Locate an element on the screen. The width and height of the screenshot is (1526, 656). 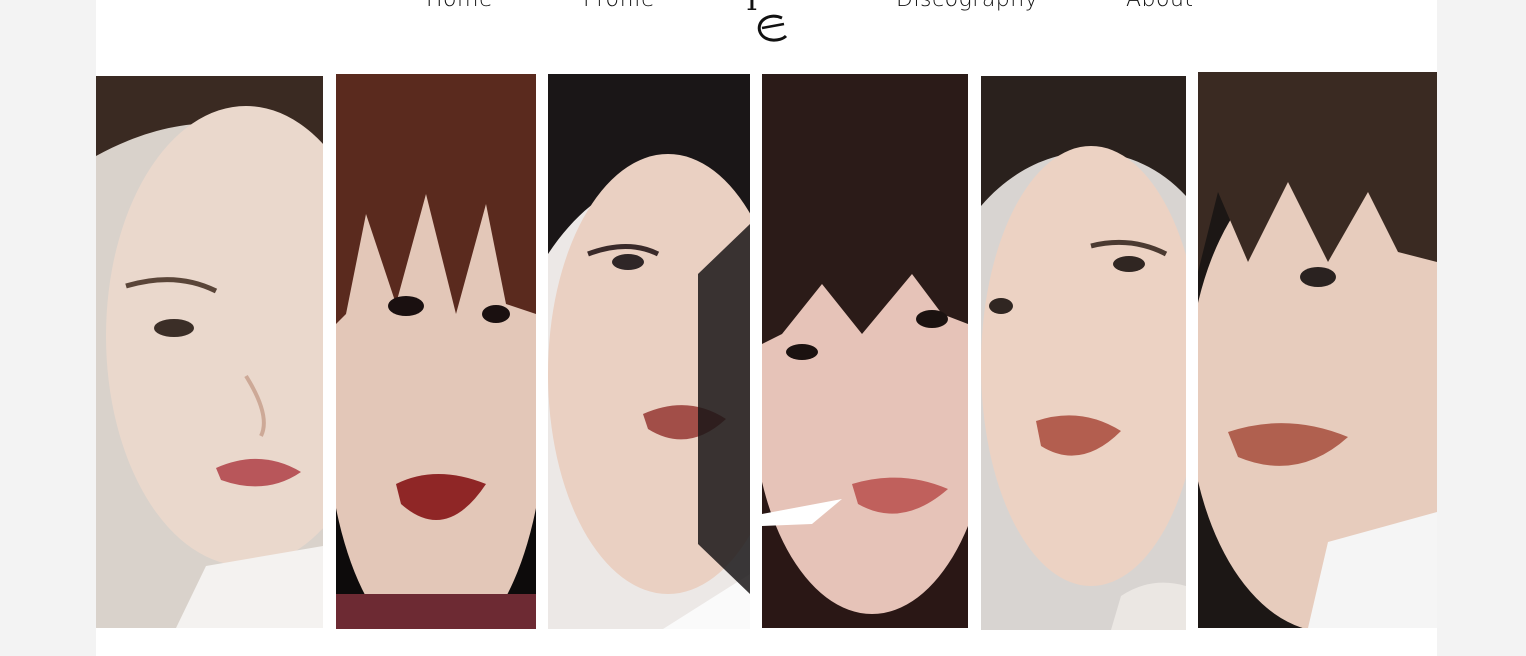
member-portrait-4-icon is located at coordinates (865, 351).